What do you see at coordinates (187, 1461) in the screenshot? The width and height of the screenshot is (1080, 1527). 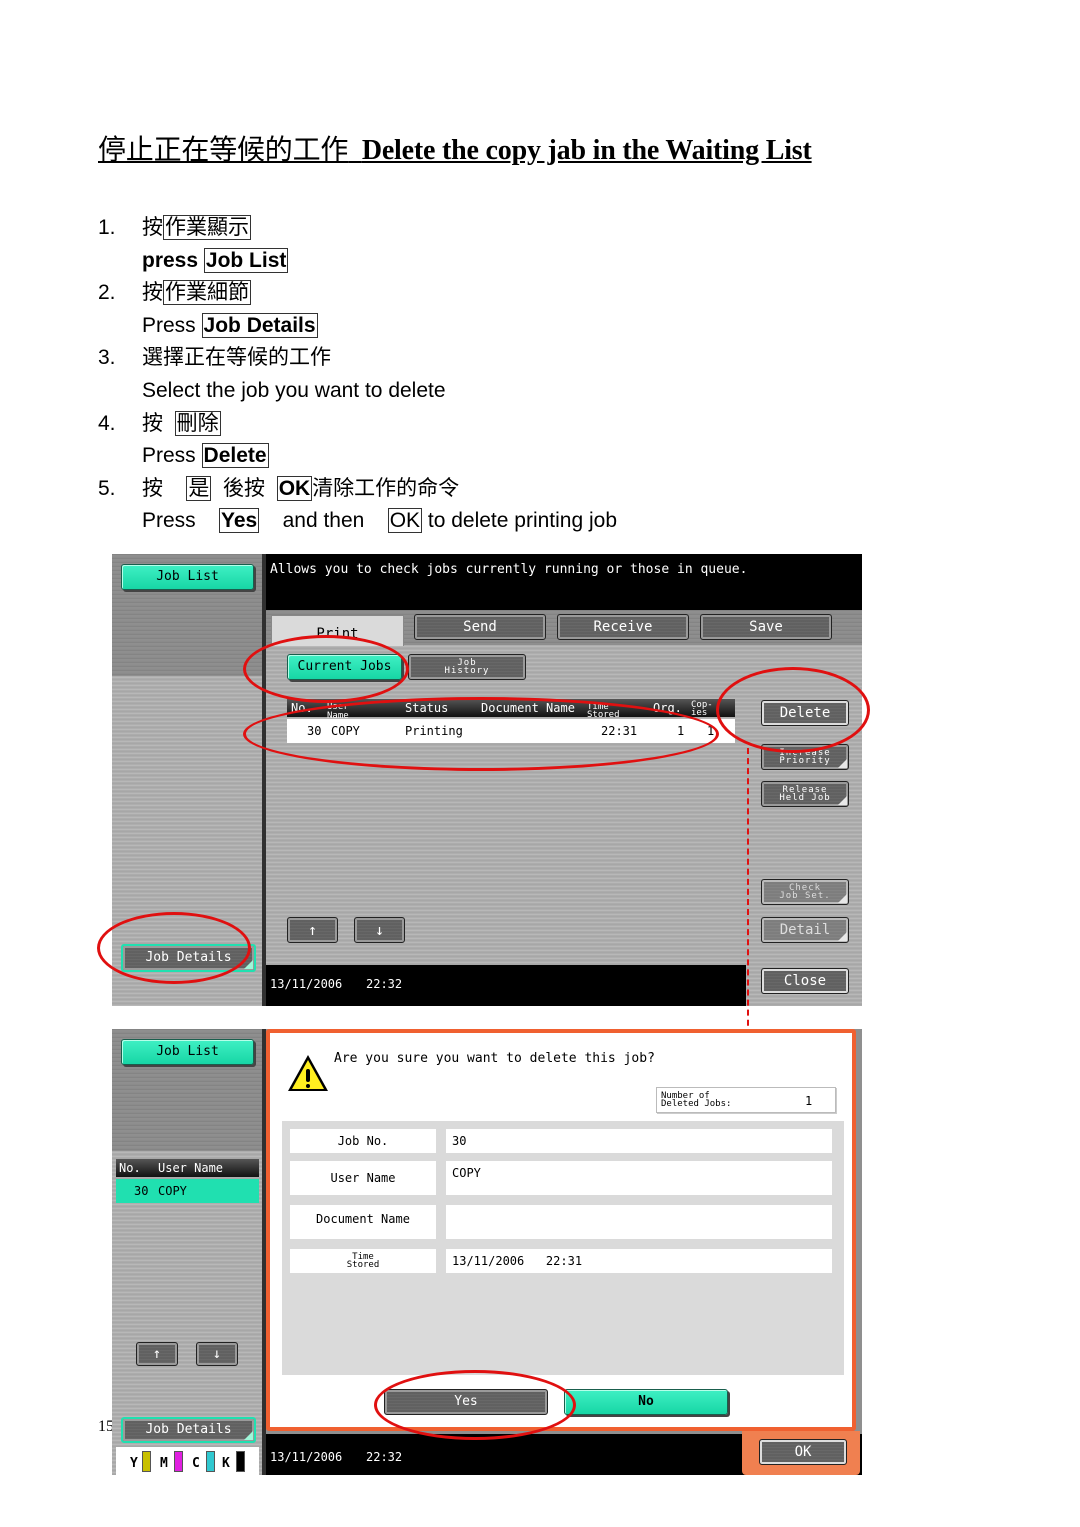 I see `toner-indicator: Y M C K` at bounding box center [187, 1461].